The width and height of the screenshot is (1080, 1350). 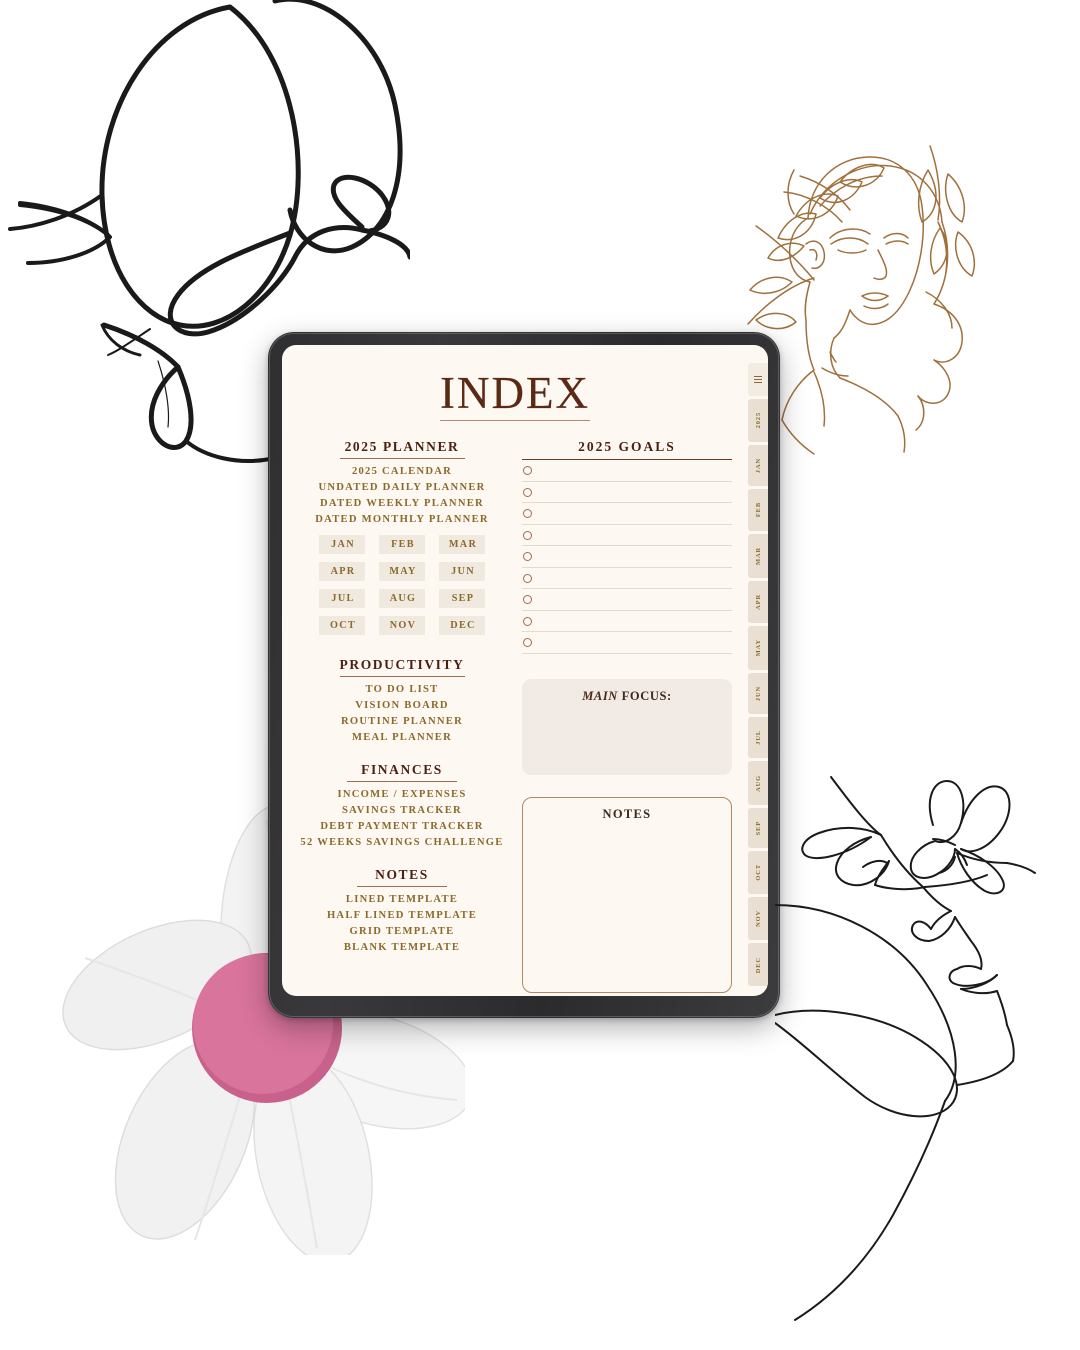 What do you see at coordinates (402, 598) in the screenshot?
I see `month-chip-aug: AUG` at bounding box center [402, 598].